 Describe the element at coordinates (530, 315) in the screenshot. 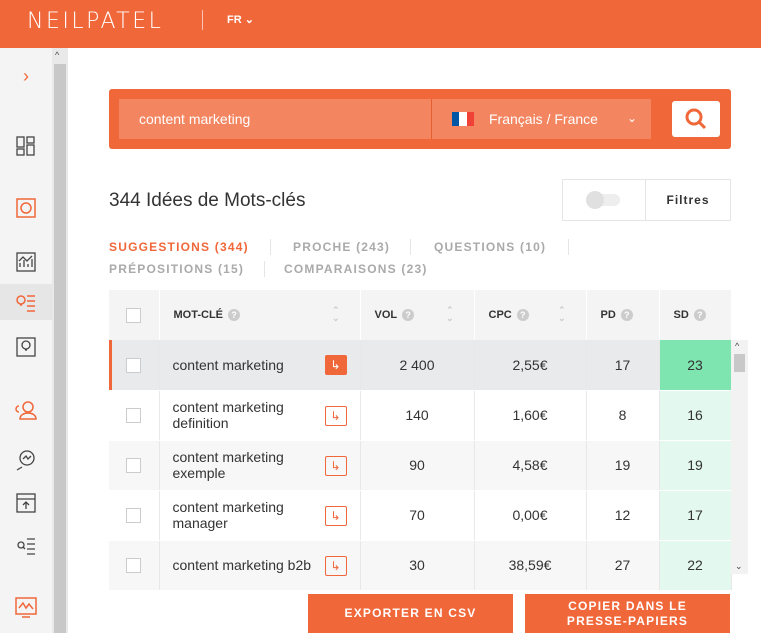

I see `column-cpc: CPC? ⌃ ⌄` at that location.